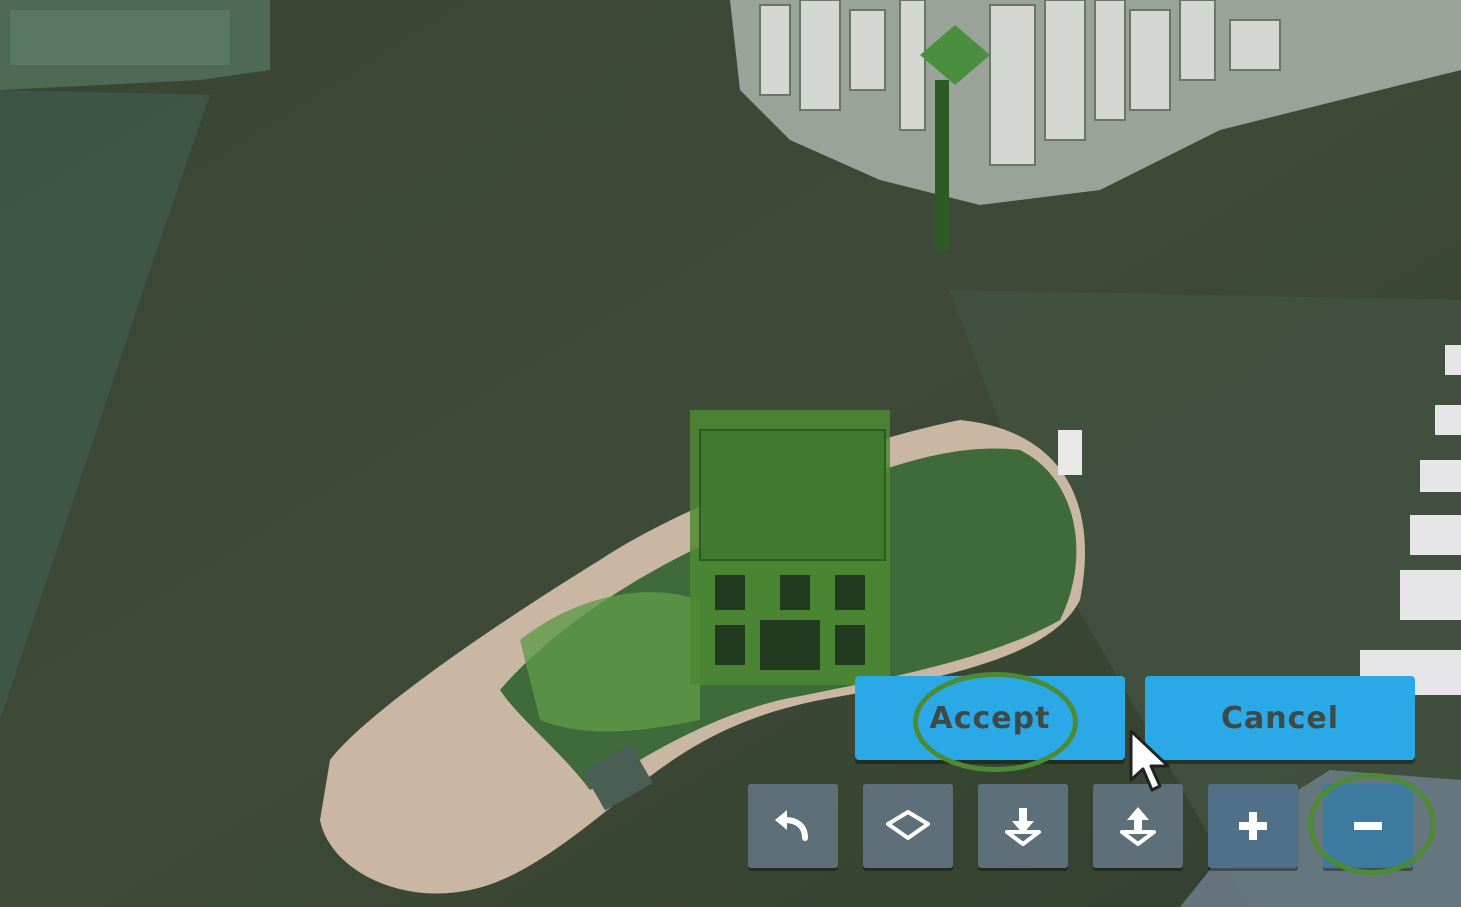 This screenshot has width=1461, height=907. I want to click on lighthouse-tower, so click(1070, 452).